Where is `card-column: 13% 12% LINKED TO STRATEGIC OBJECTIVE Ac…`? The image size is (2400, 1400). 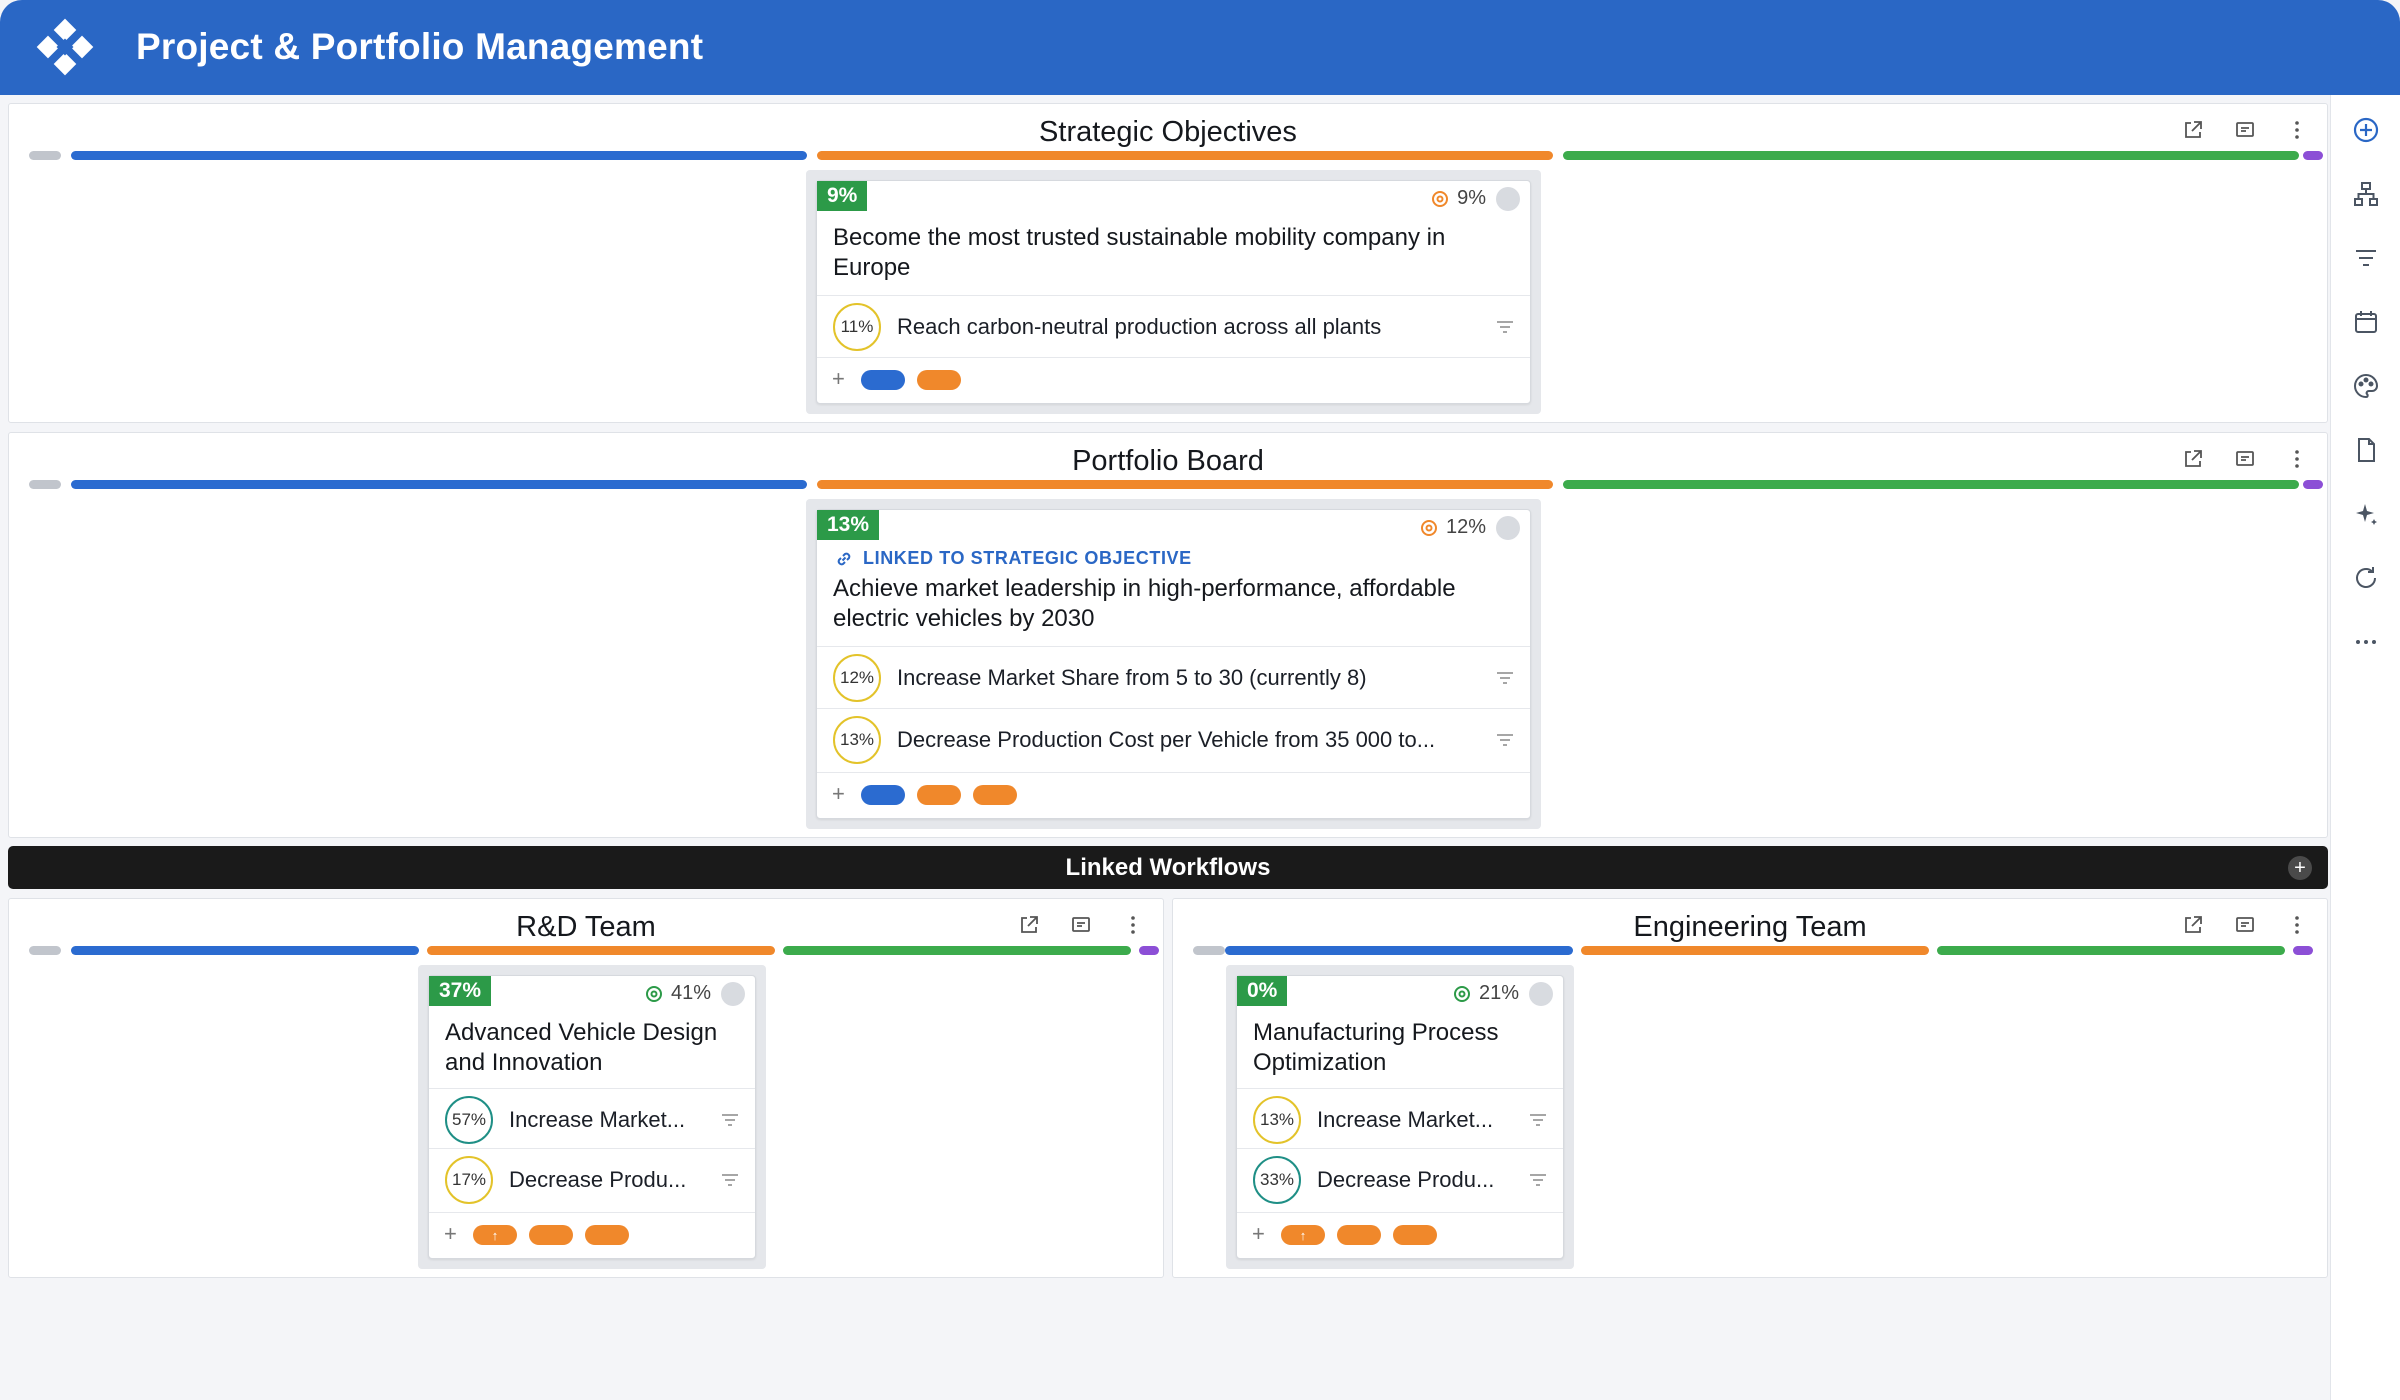 card-column: 13% 12% LINKED TO STRATEGIC OBJECTIVE Ac… is located at coordinates (1173, 664).